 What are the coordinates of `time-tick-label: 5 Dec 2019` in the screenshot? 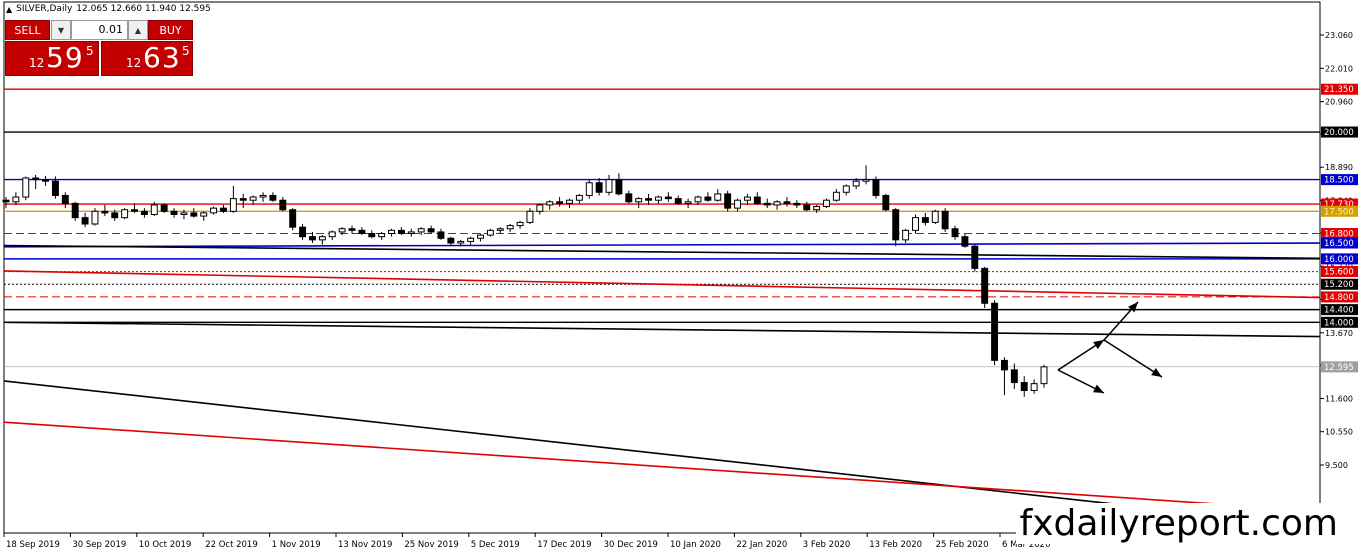 It's located at (495, 545).